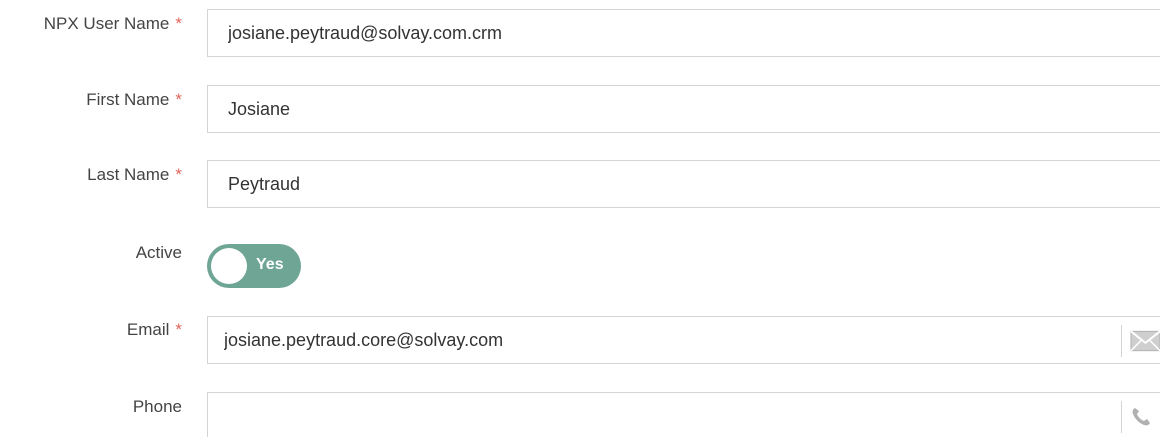  Describe the element at coordinates (1145, 341) in the screenshot. I see `envelope-icon` at that location.